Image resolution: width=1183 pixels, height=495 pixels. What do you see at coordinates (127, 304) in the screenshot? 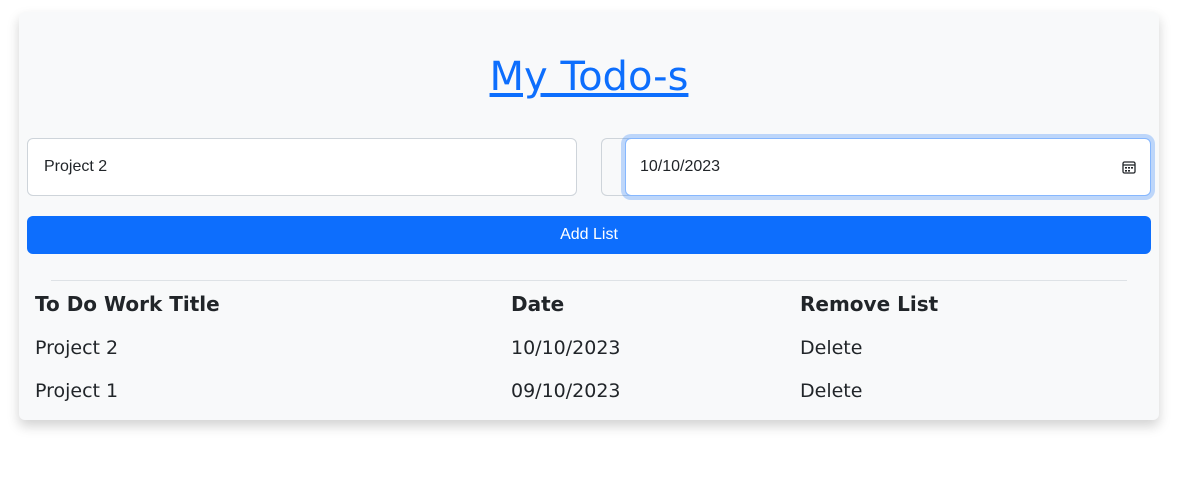
I see `column-header-title: To Do Work Title` at bounding box center [127, 304].